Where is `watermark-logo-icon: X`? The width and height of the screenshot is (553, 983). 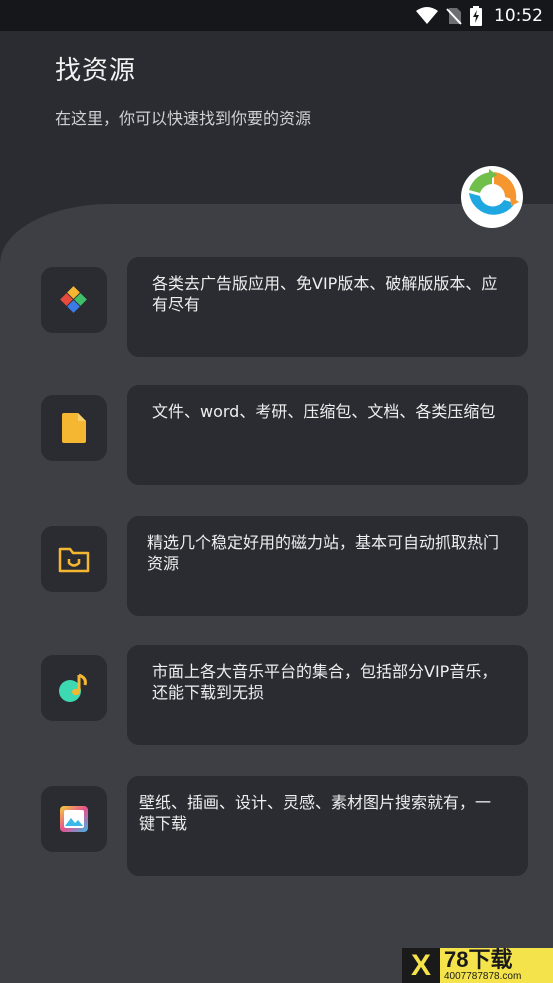
watermark-logo-icon: X is located at coordinates (421, 965).